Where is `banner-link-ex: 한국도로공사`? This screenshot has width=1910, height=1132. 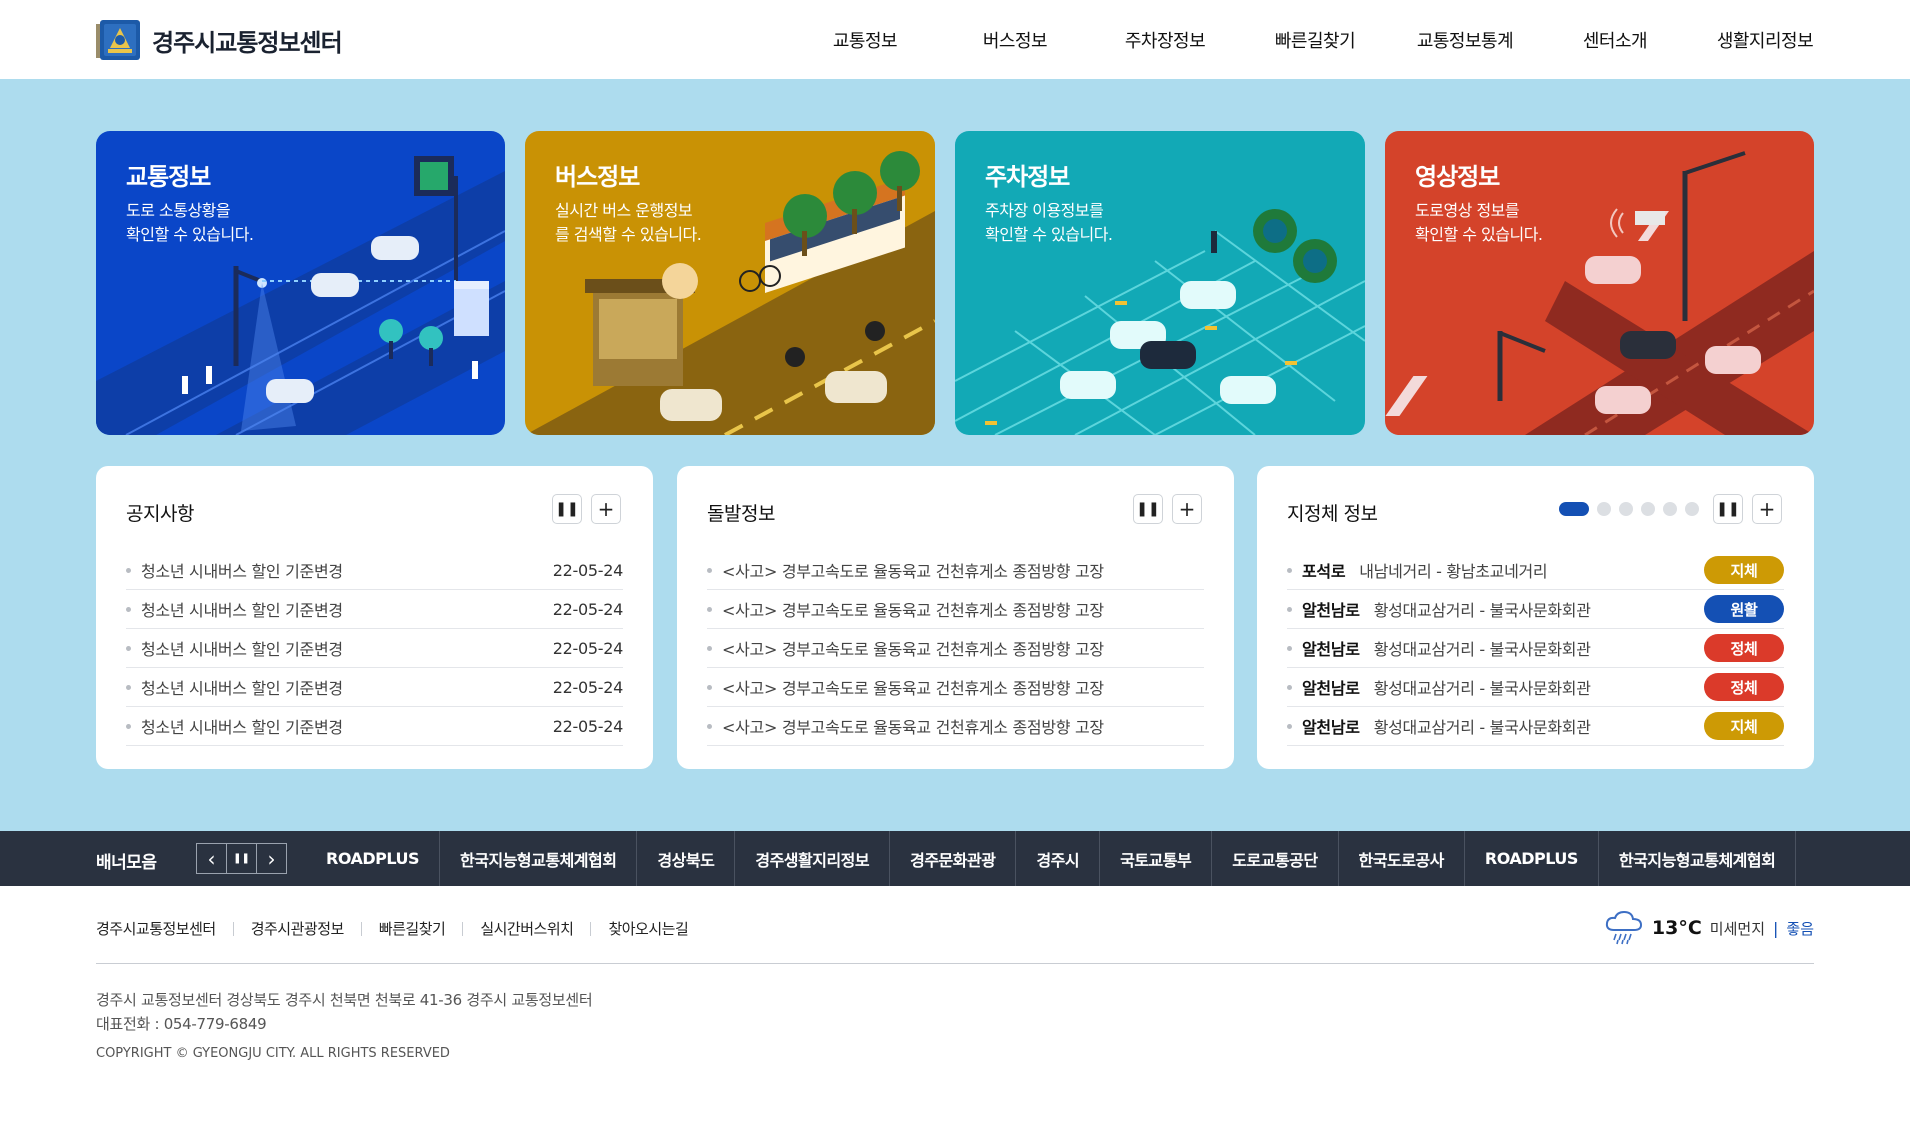 banner-link-ex: 한국도로공사 is located at coordinates (1402, 858).